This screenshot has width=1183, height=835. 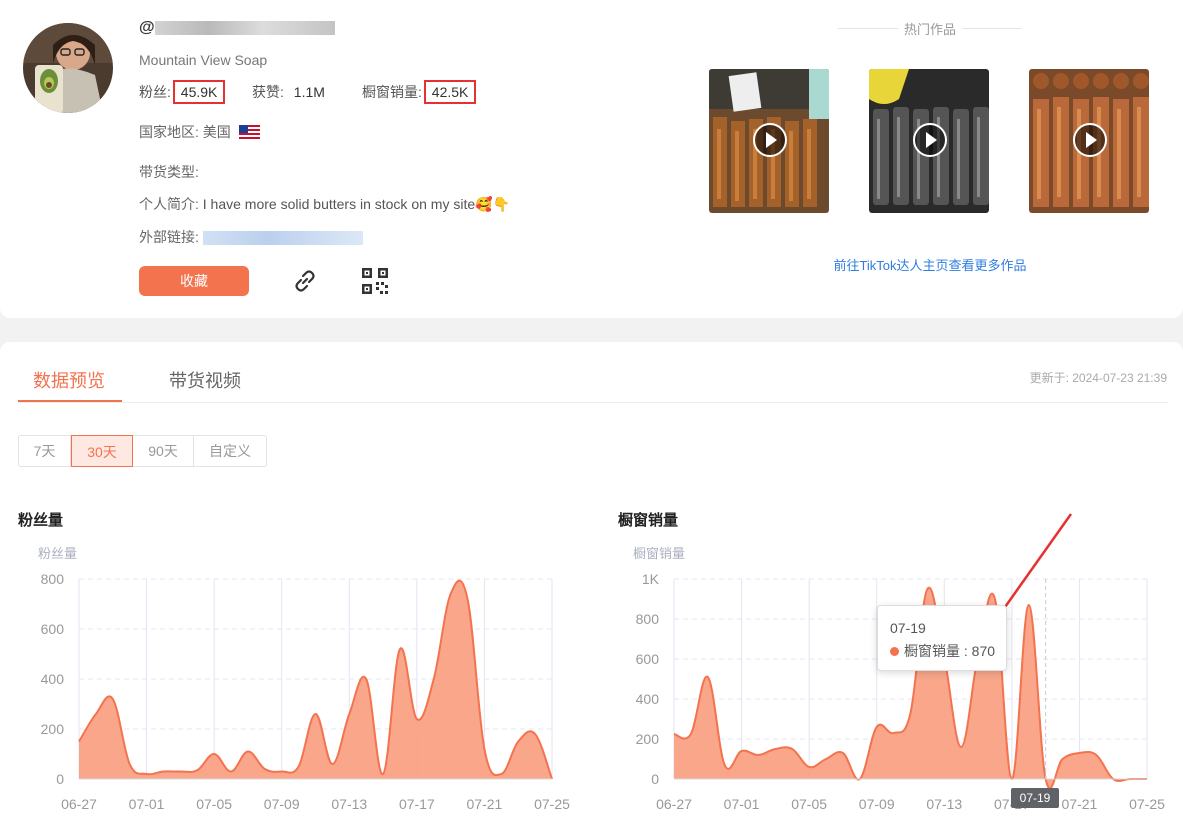 What do you see at coordinates (147, 27) in the screenshot?
I see `username-prefix: @` at bounding box center [147, 27].